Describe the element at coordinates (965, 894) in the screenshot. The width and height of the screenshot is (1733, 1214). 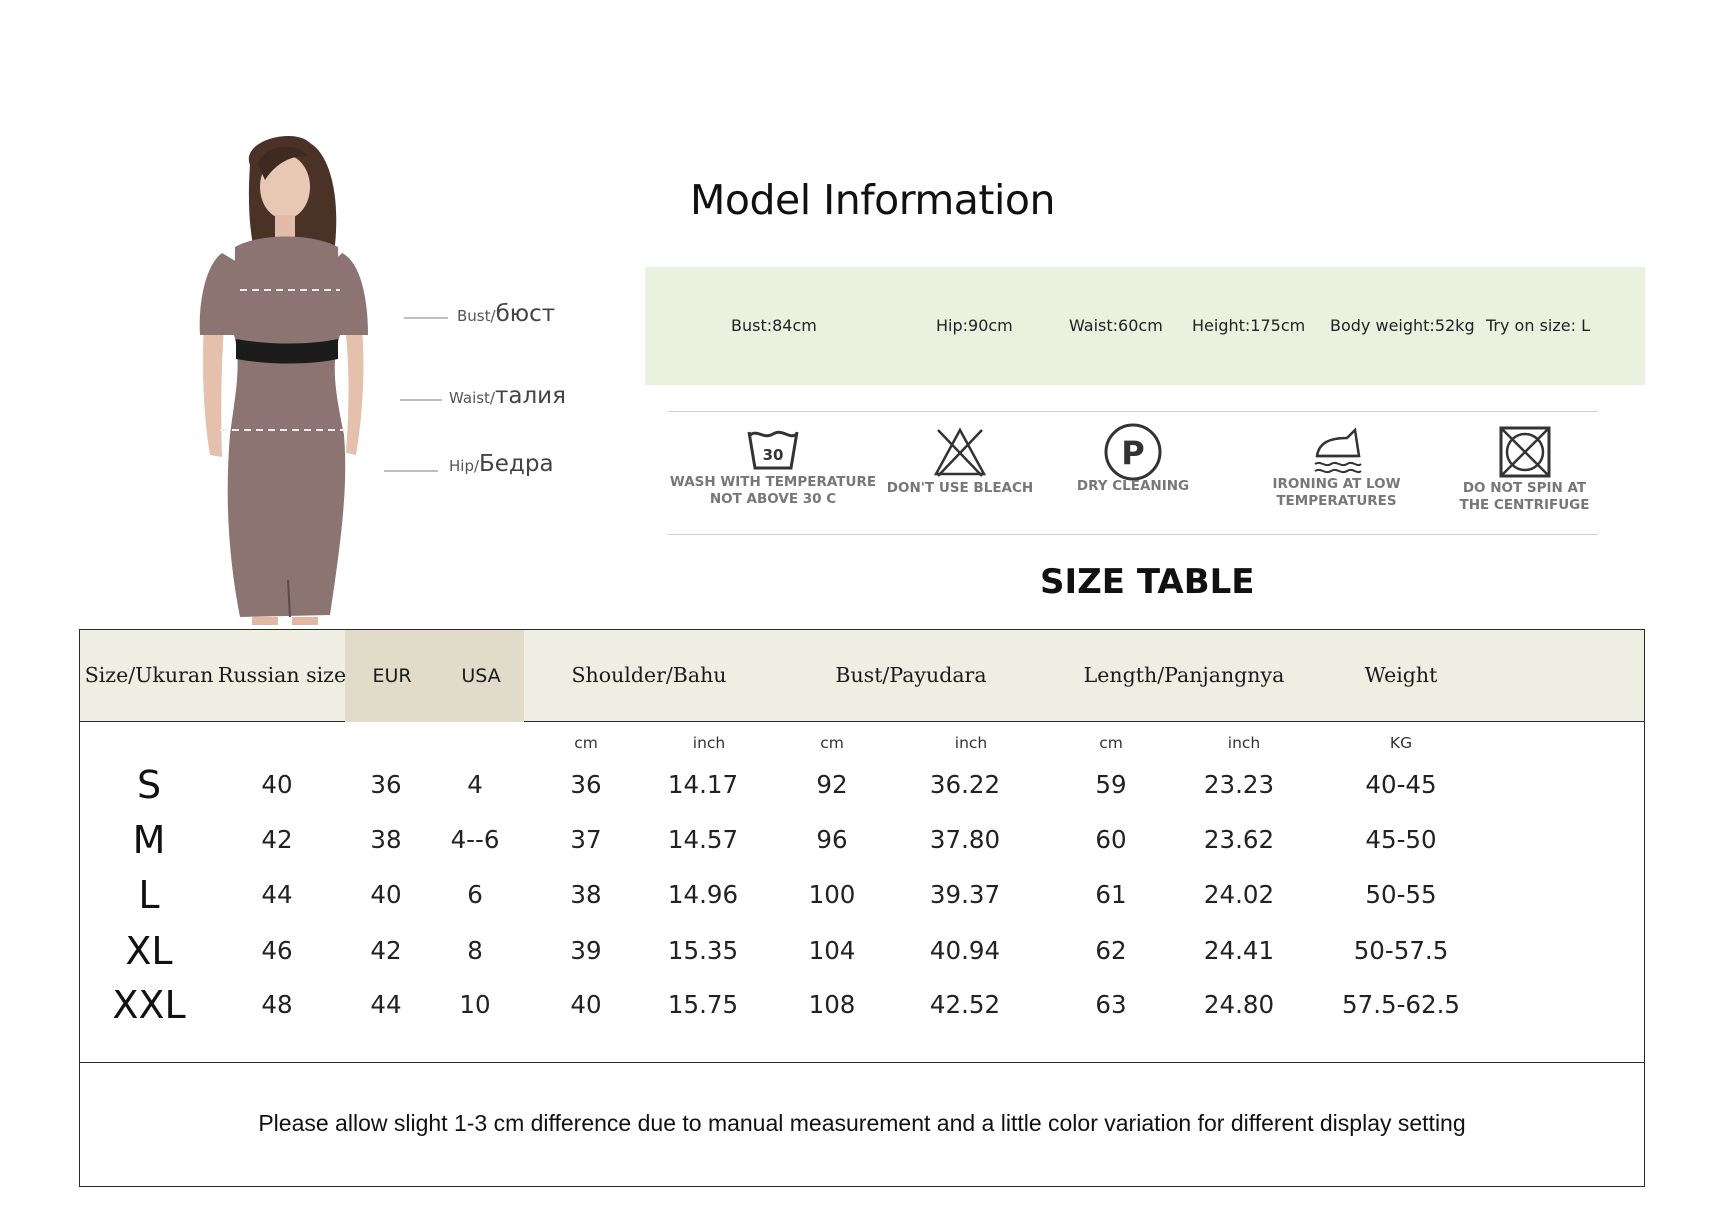
I see `cell-bust-inch: 39.37` at that location.